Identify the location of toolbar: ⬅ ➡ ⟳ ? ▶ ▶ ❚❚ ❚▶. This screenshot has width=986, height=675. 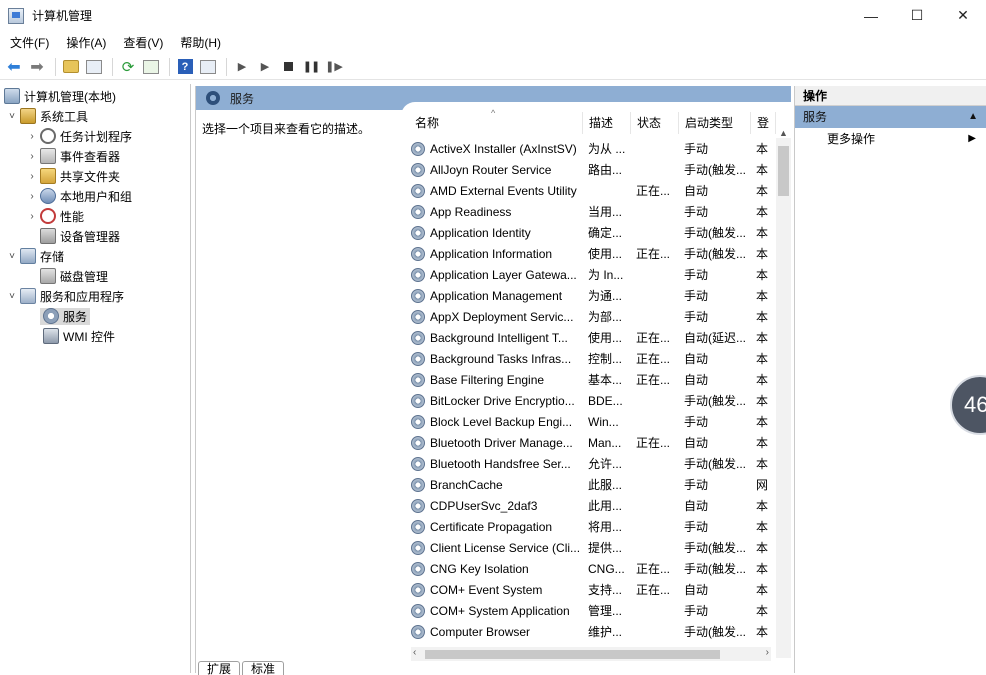
(493, 67).